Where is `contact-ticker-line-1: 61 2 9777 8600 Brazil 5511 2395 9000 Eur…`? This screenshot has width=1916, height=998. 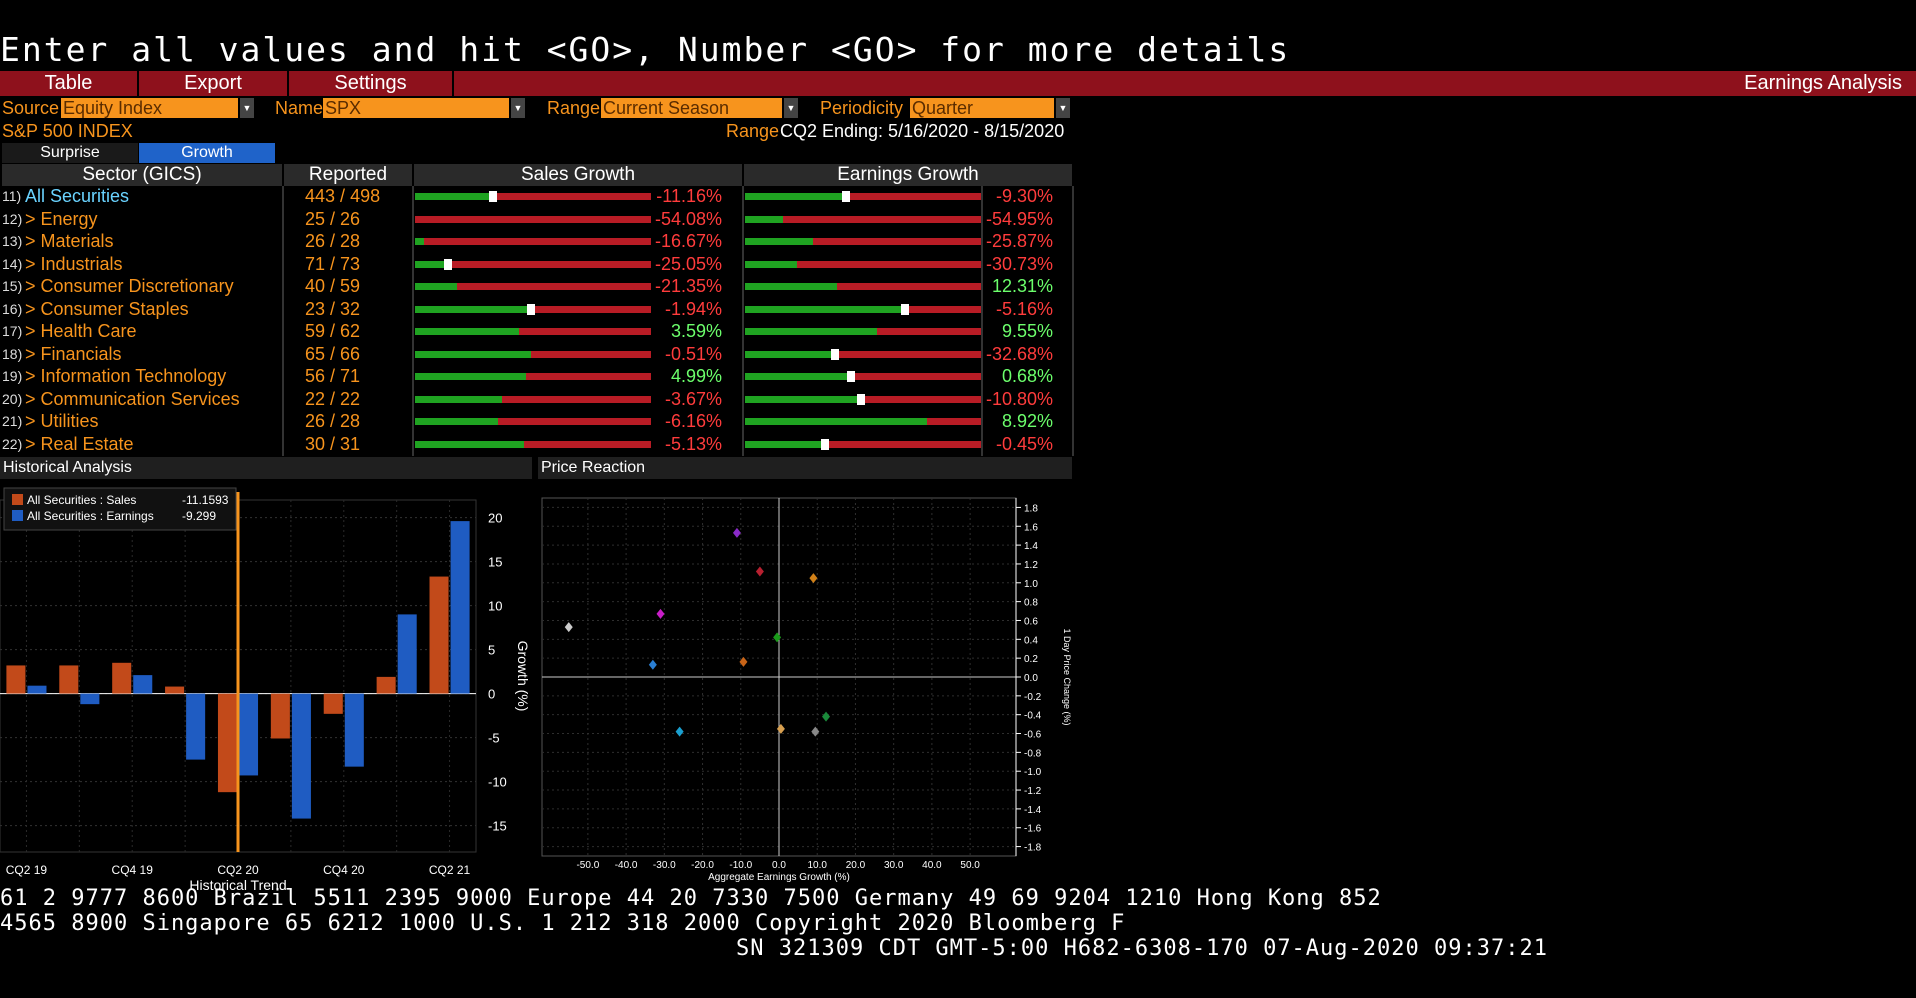
contact-ticker-line-1: 61 2 9777 8600 Brazil 5511 2395 9000 Eur… is located at coordinates (691, 898).